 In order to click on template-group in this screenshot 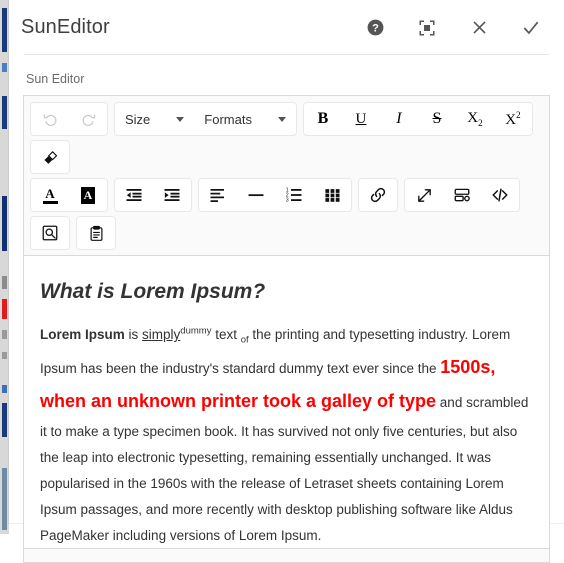, I will do `click(96, 233)`.